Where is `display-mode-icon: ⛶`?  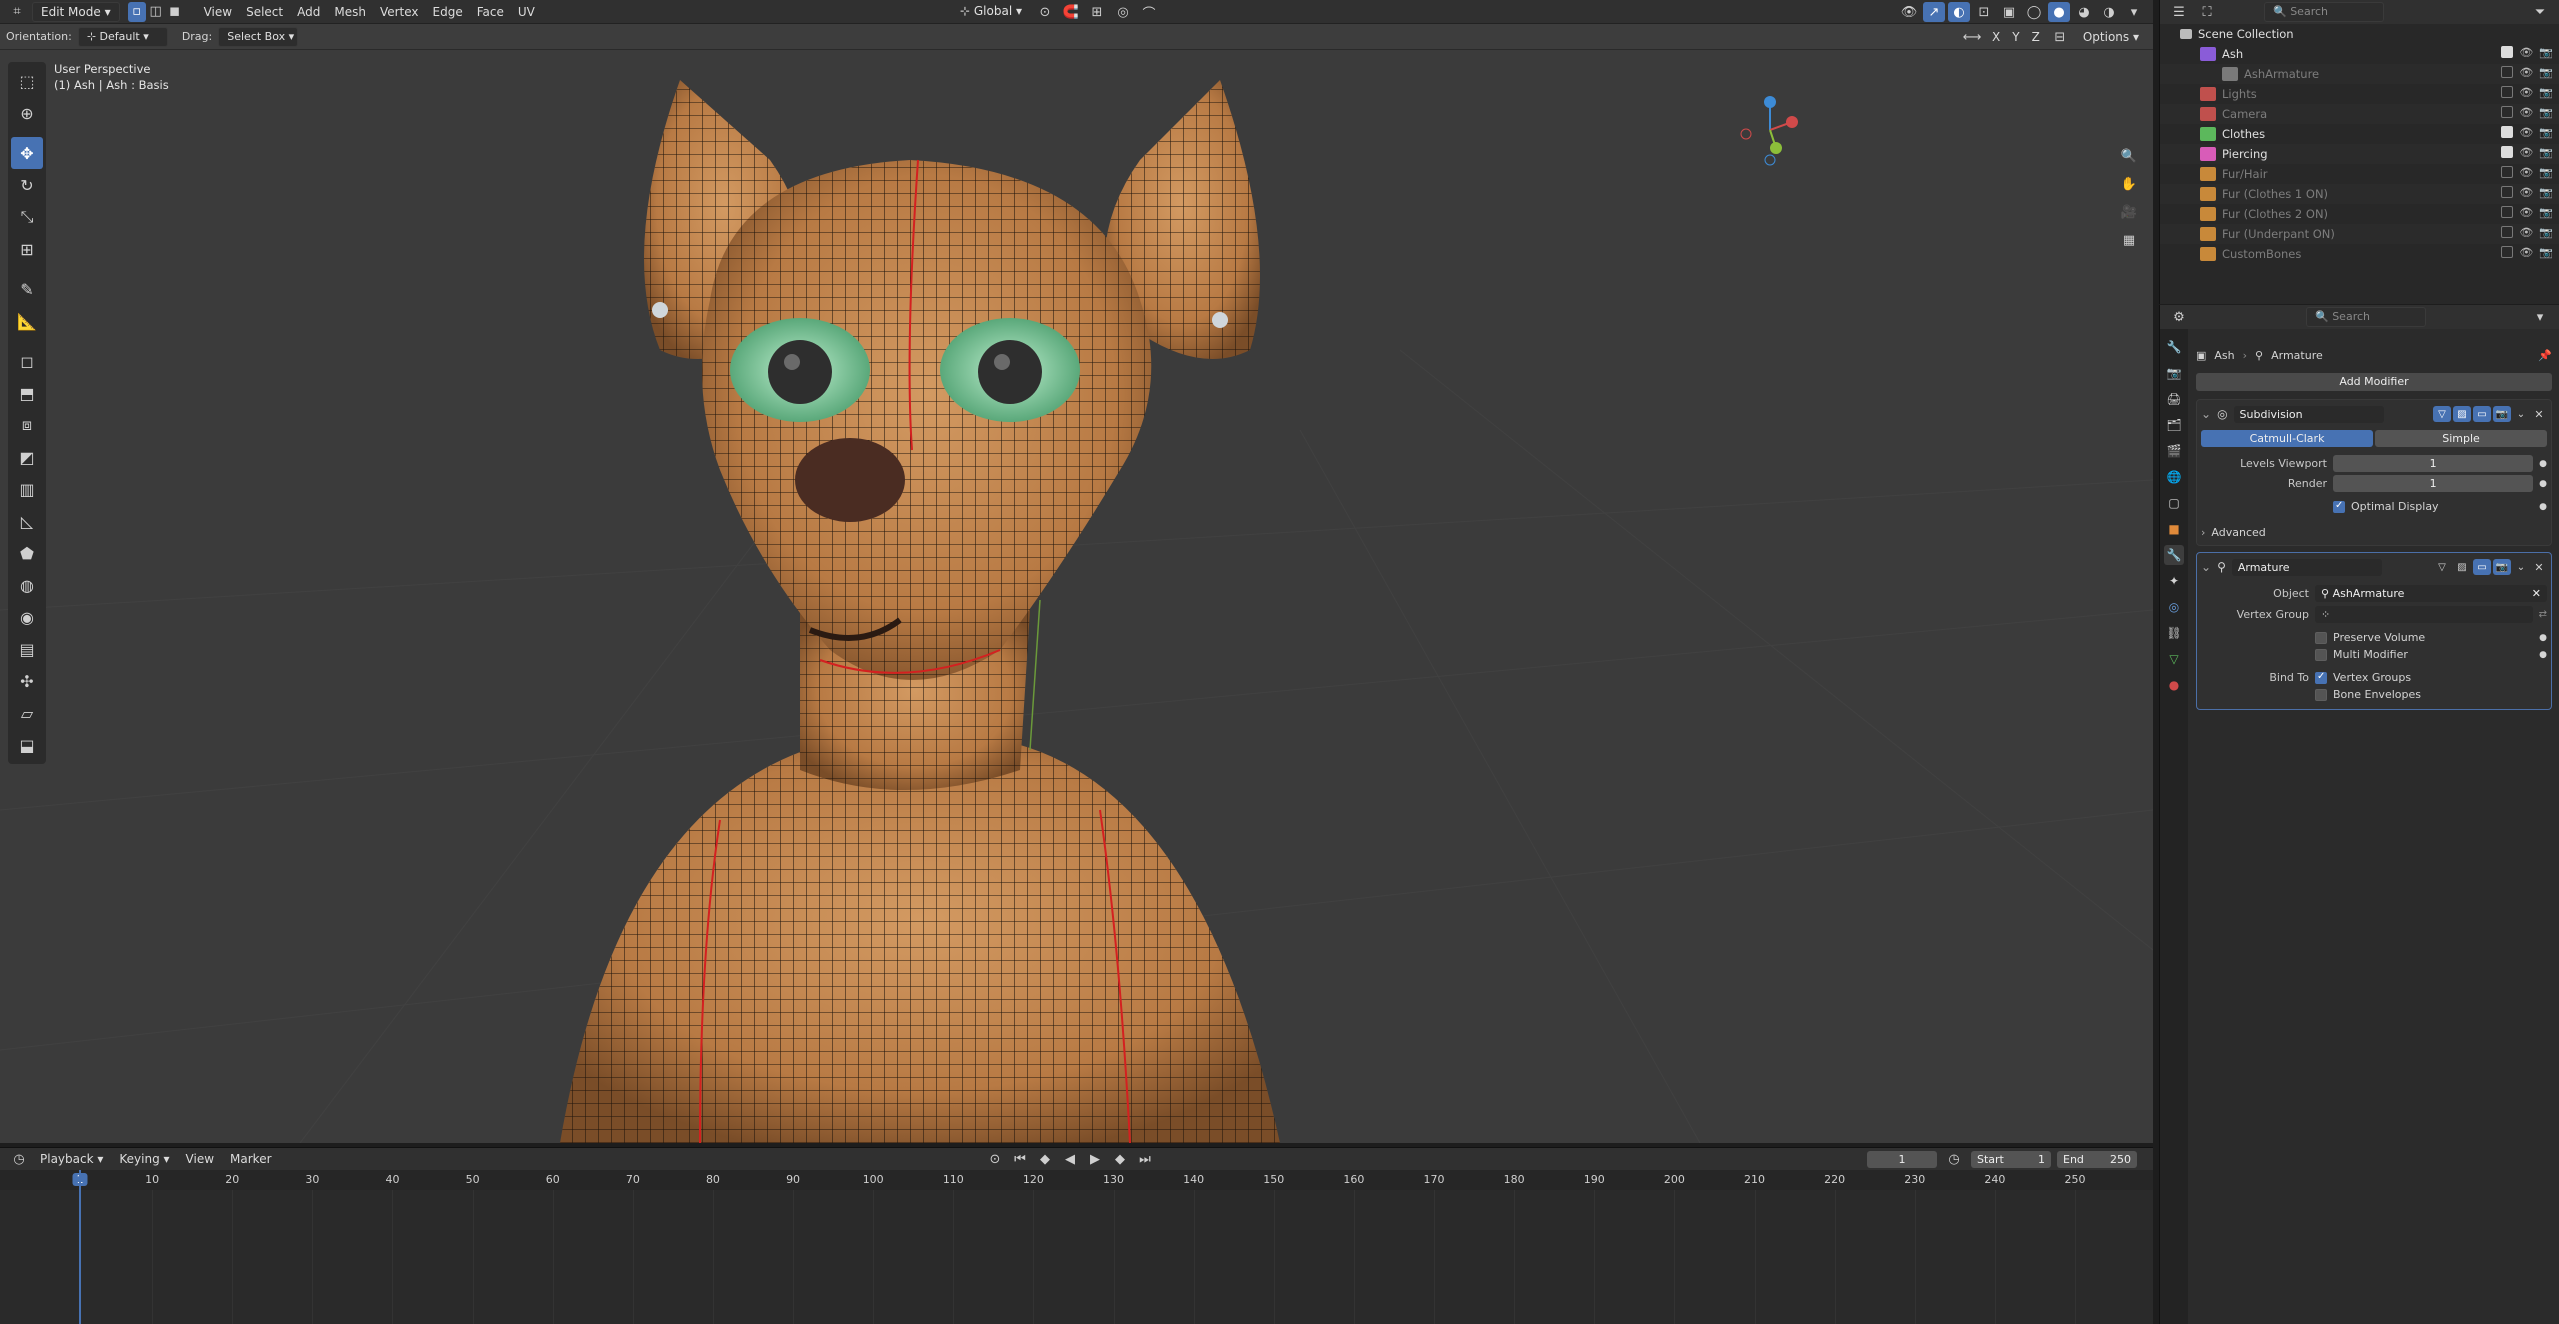
display-mode-icon: ⛶ is located at coordinates (2207, 12).